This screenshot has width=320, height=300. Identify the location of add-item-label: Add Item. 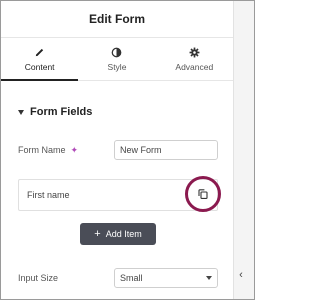
(123, 234).